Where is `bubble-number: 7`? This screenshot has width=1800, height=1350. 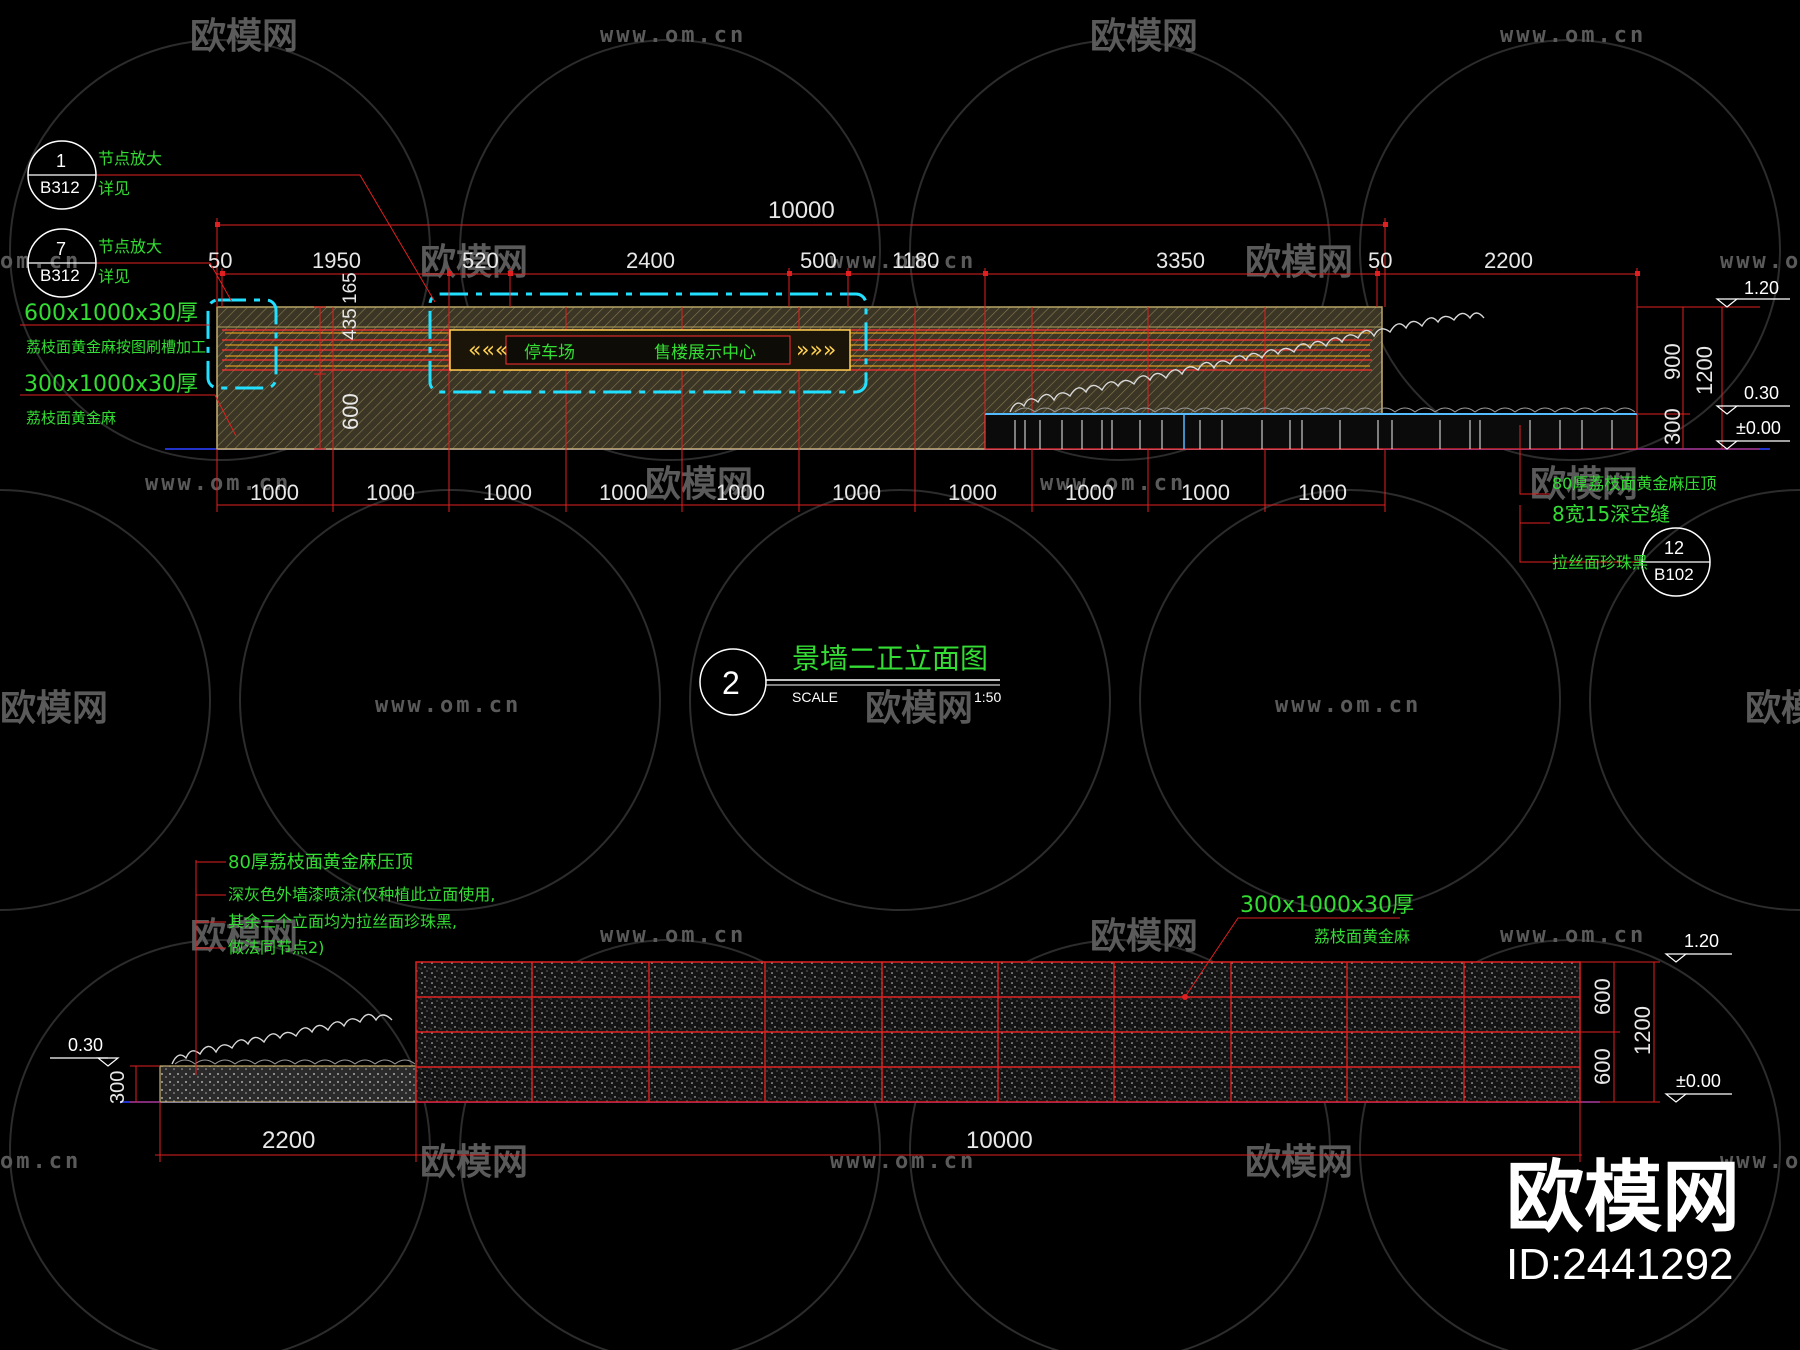
bubble-number: 7 is located at coordinates (61, 249).